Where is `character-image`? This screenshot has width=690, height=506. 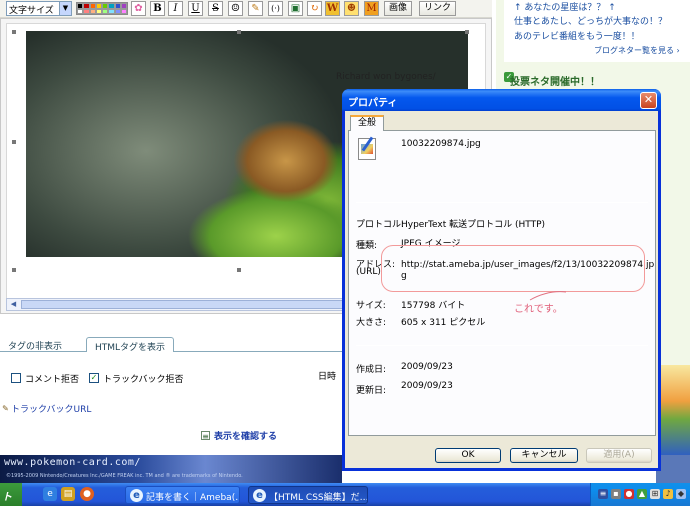 character-image is located at coordinates (673, 410).